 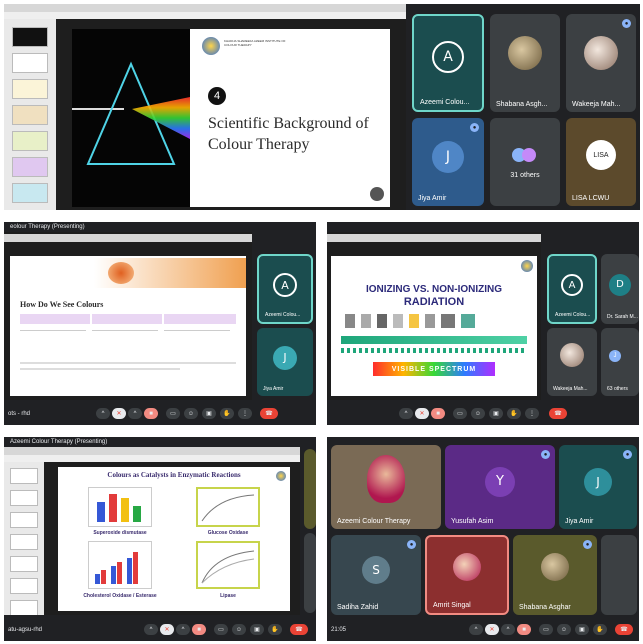 I want to click on participant-tile: ● Shabana Asghar, so click(x=555, y=575).